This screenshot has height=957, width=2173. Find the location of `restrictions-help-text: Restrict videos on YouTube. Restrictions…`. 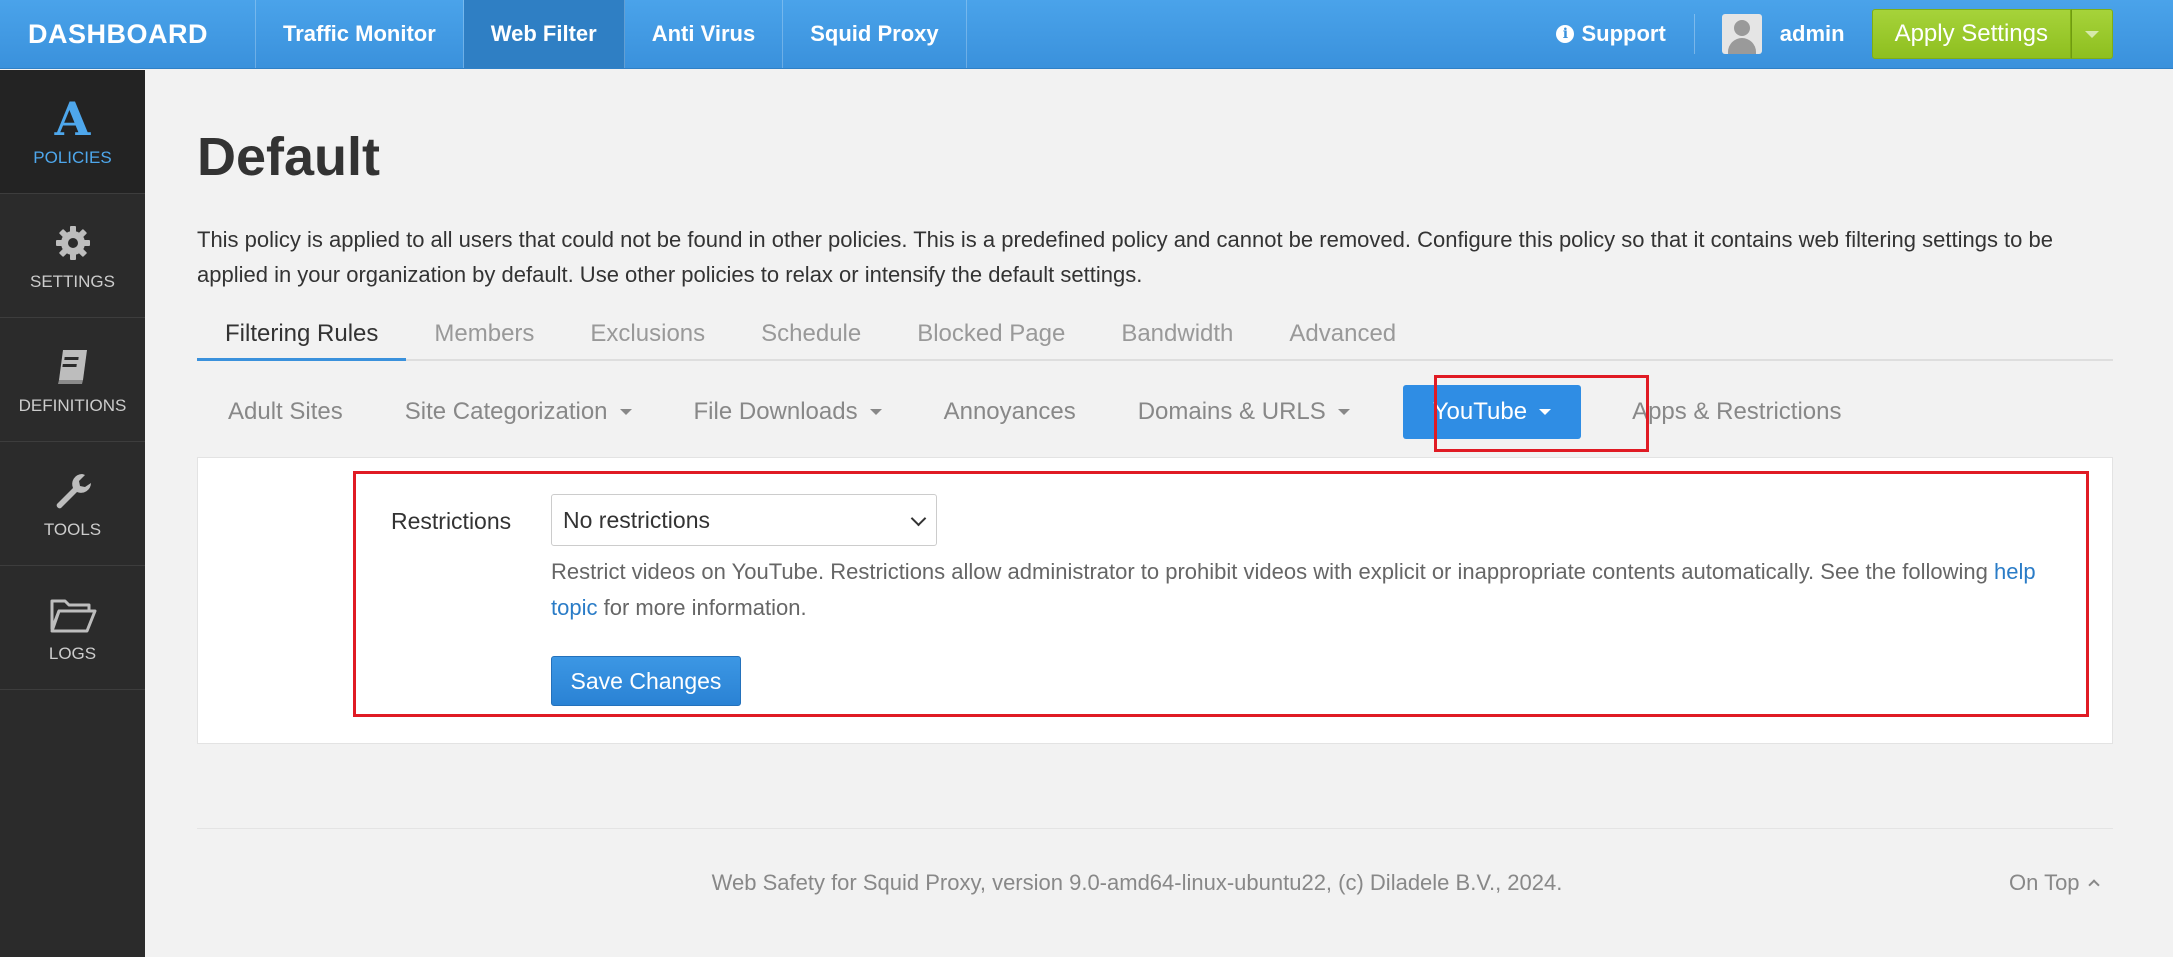

restrictions-help-text: Restrict videos on YouTube. Restrictions… is located at coordinates (1301, 590).